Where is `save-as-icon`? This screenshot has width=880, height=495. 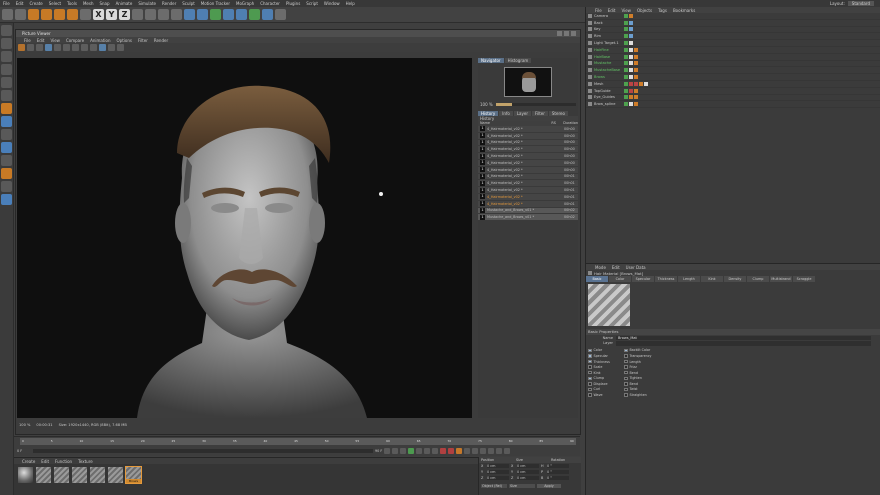 save-as-icon is located at coordinates (39, 47).